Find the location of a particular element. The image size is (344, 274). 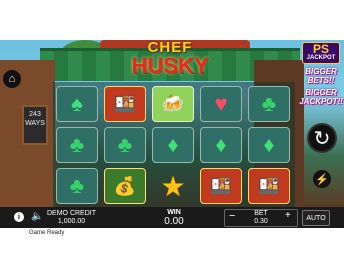

refresh-icon: ↻ is located at coordinates (322, 138).